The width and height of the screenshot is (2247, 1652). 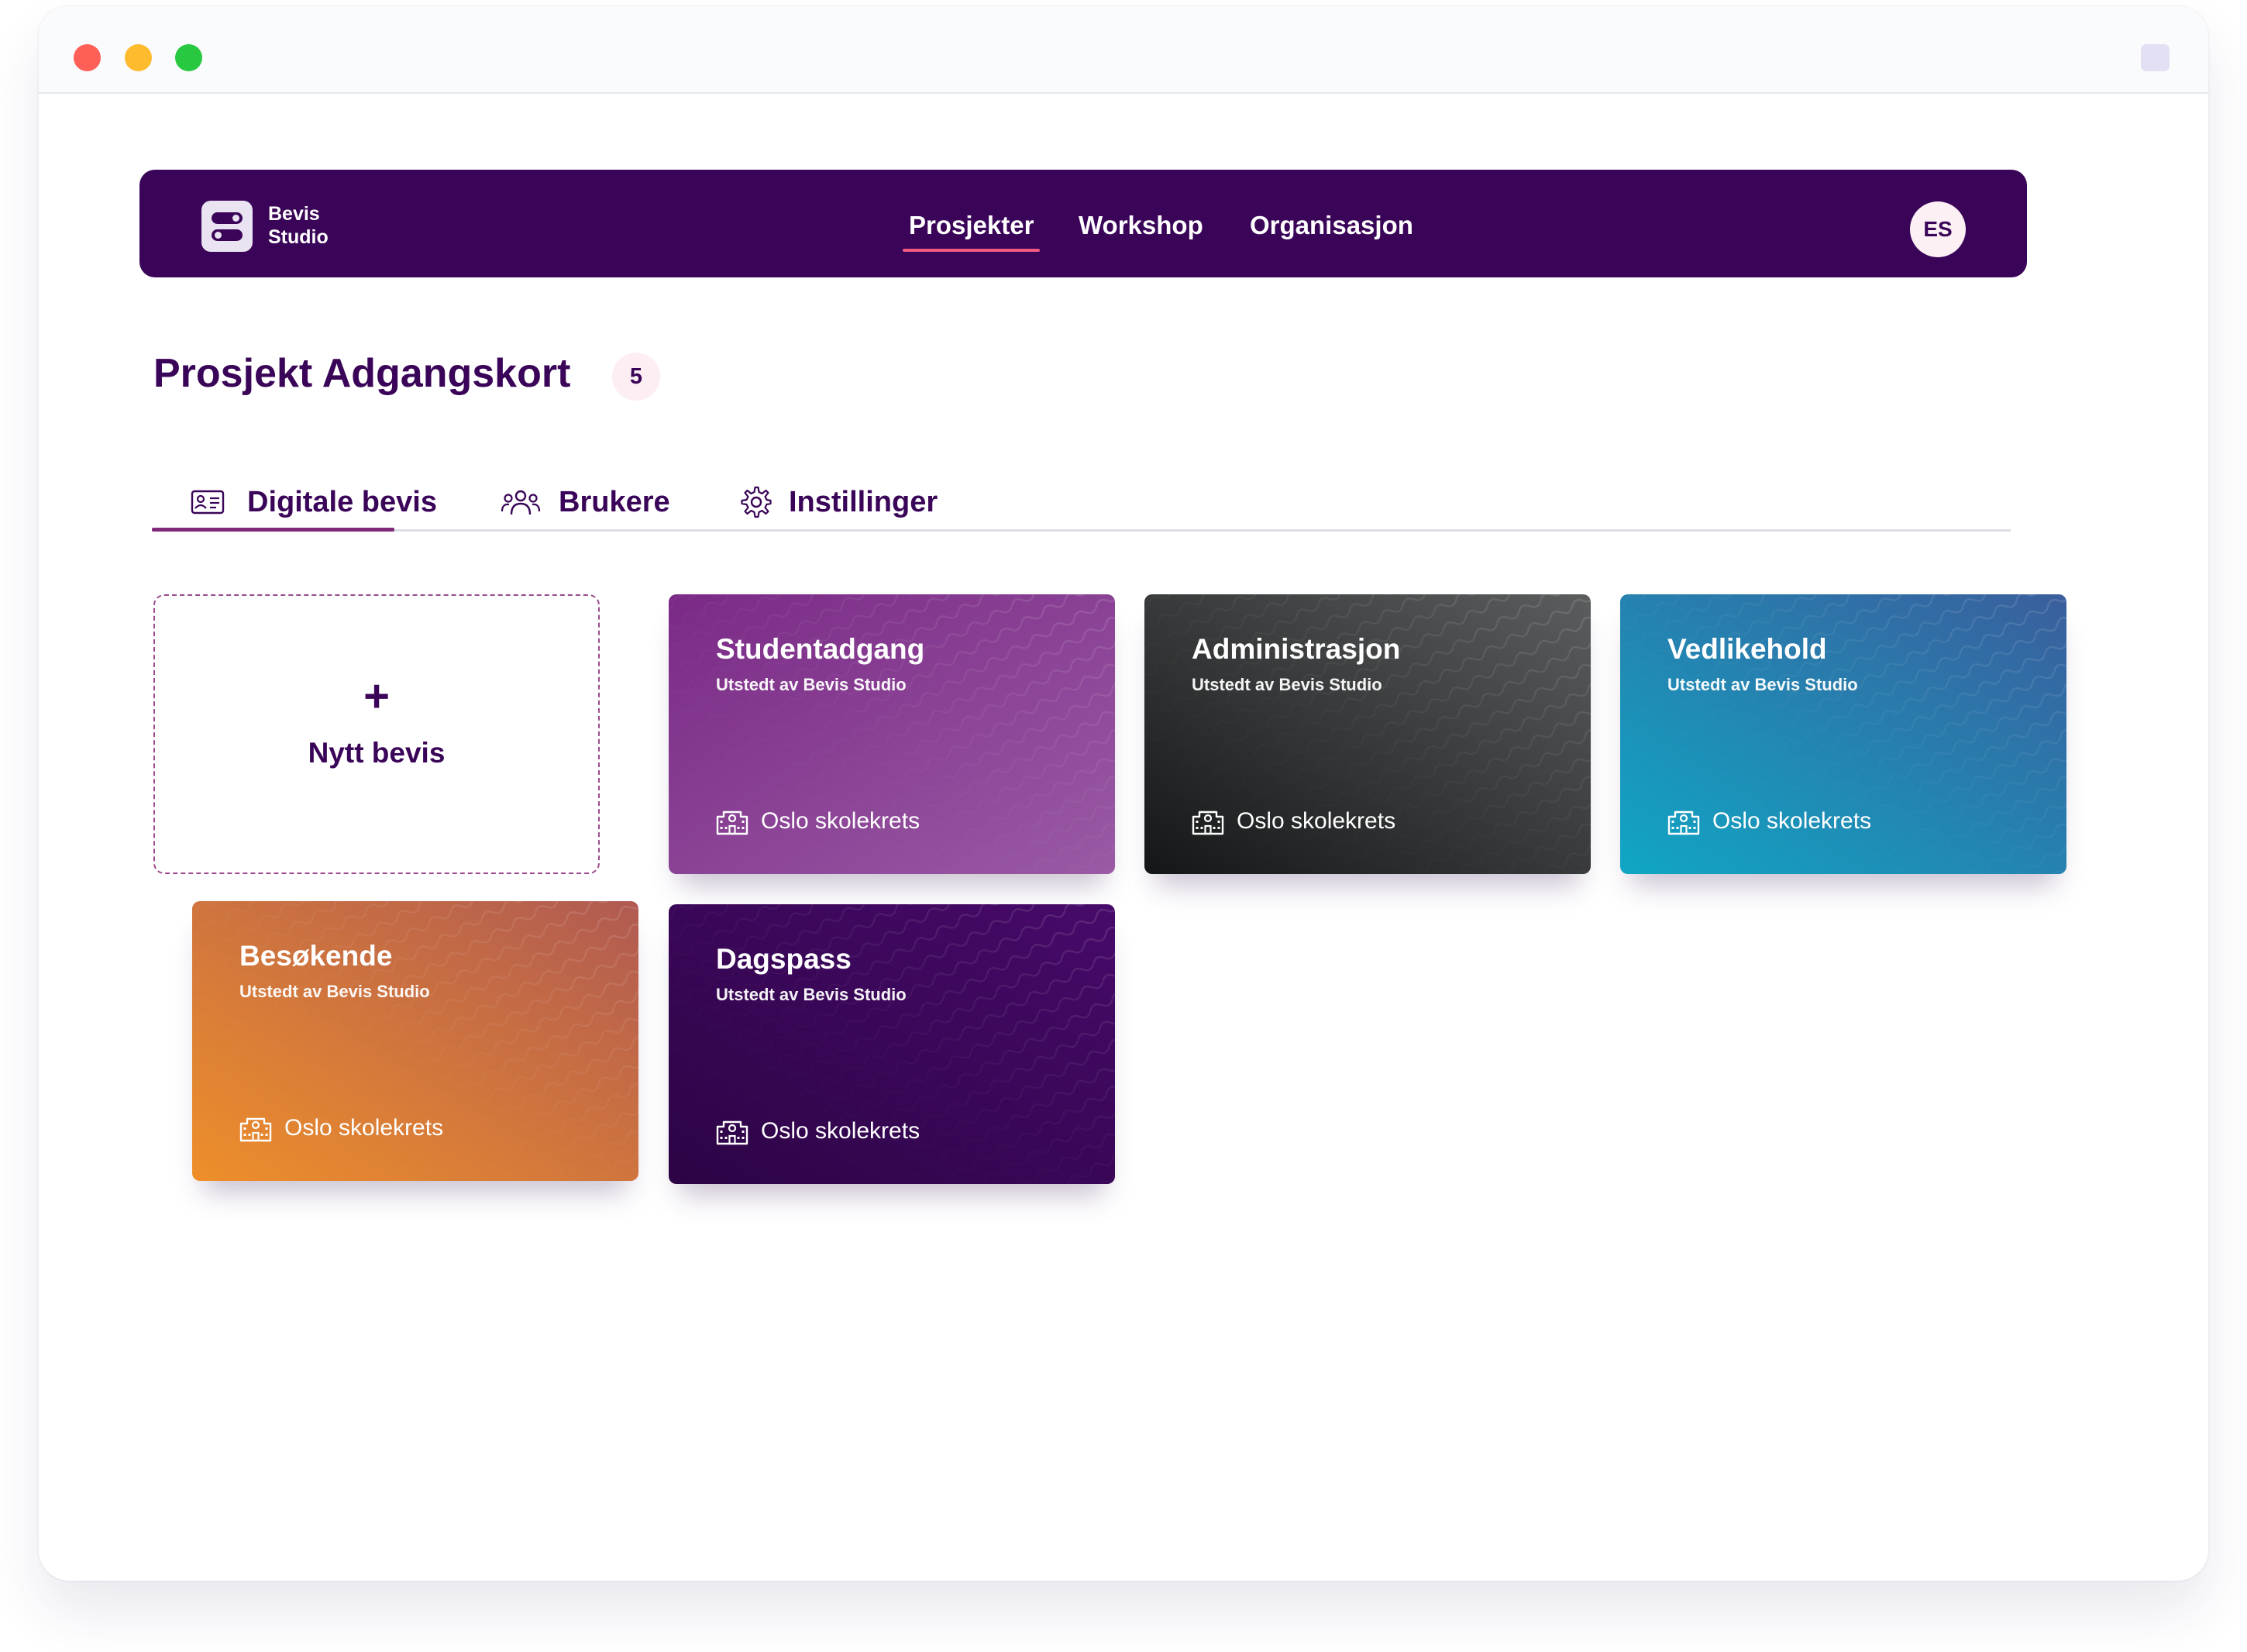 What do you see at coordinates (756, 502) in the screenshot?
I see `gear-icon` at bounding box center [756, 502].